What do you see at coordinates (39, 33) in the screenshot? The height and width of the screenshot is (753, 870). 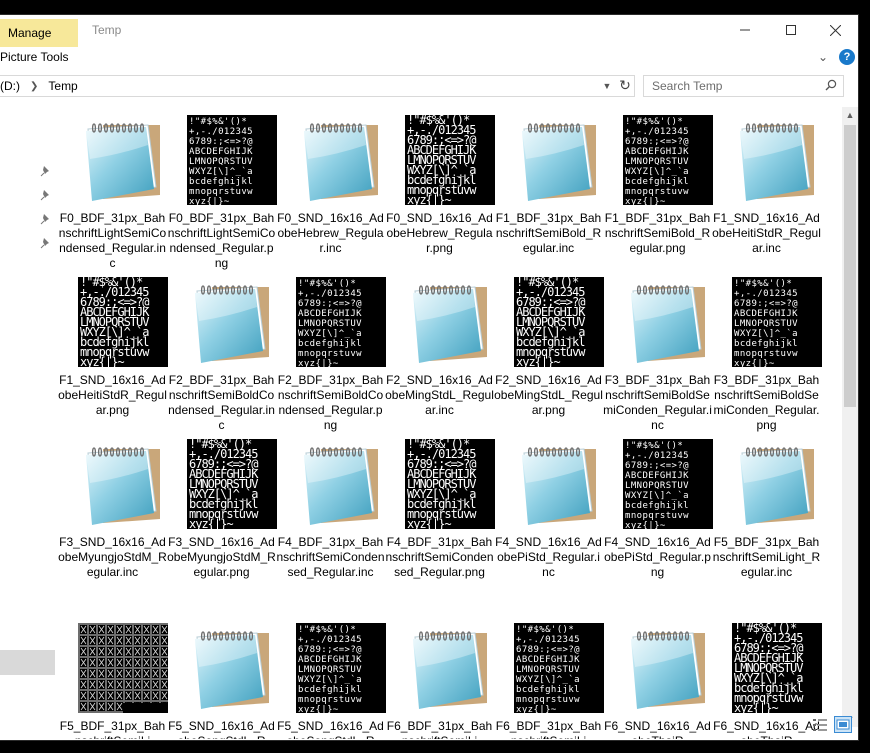 I see `manage-tab: Manage` at bounding box center [39, 33].